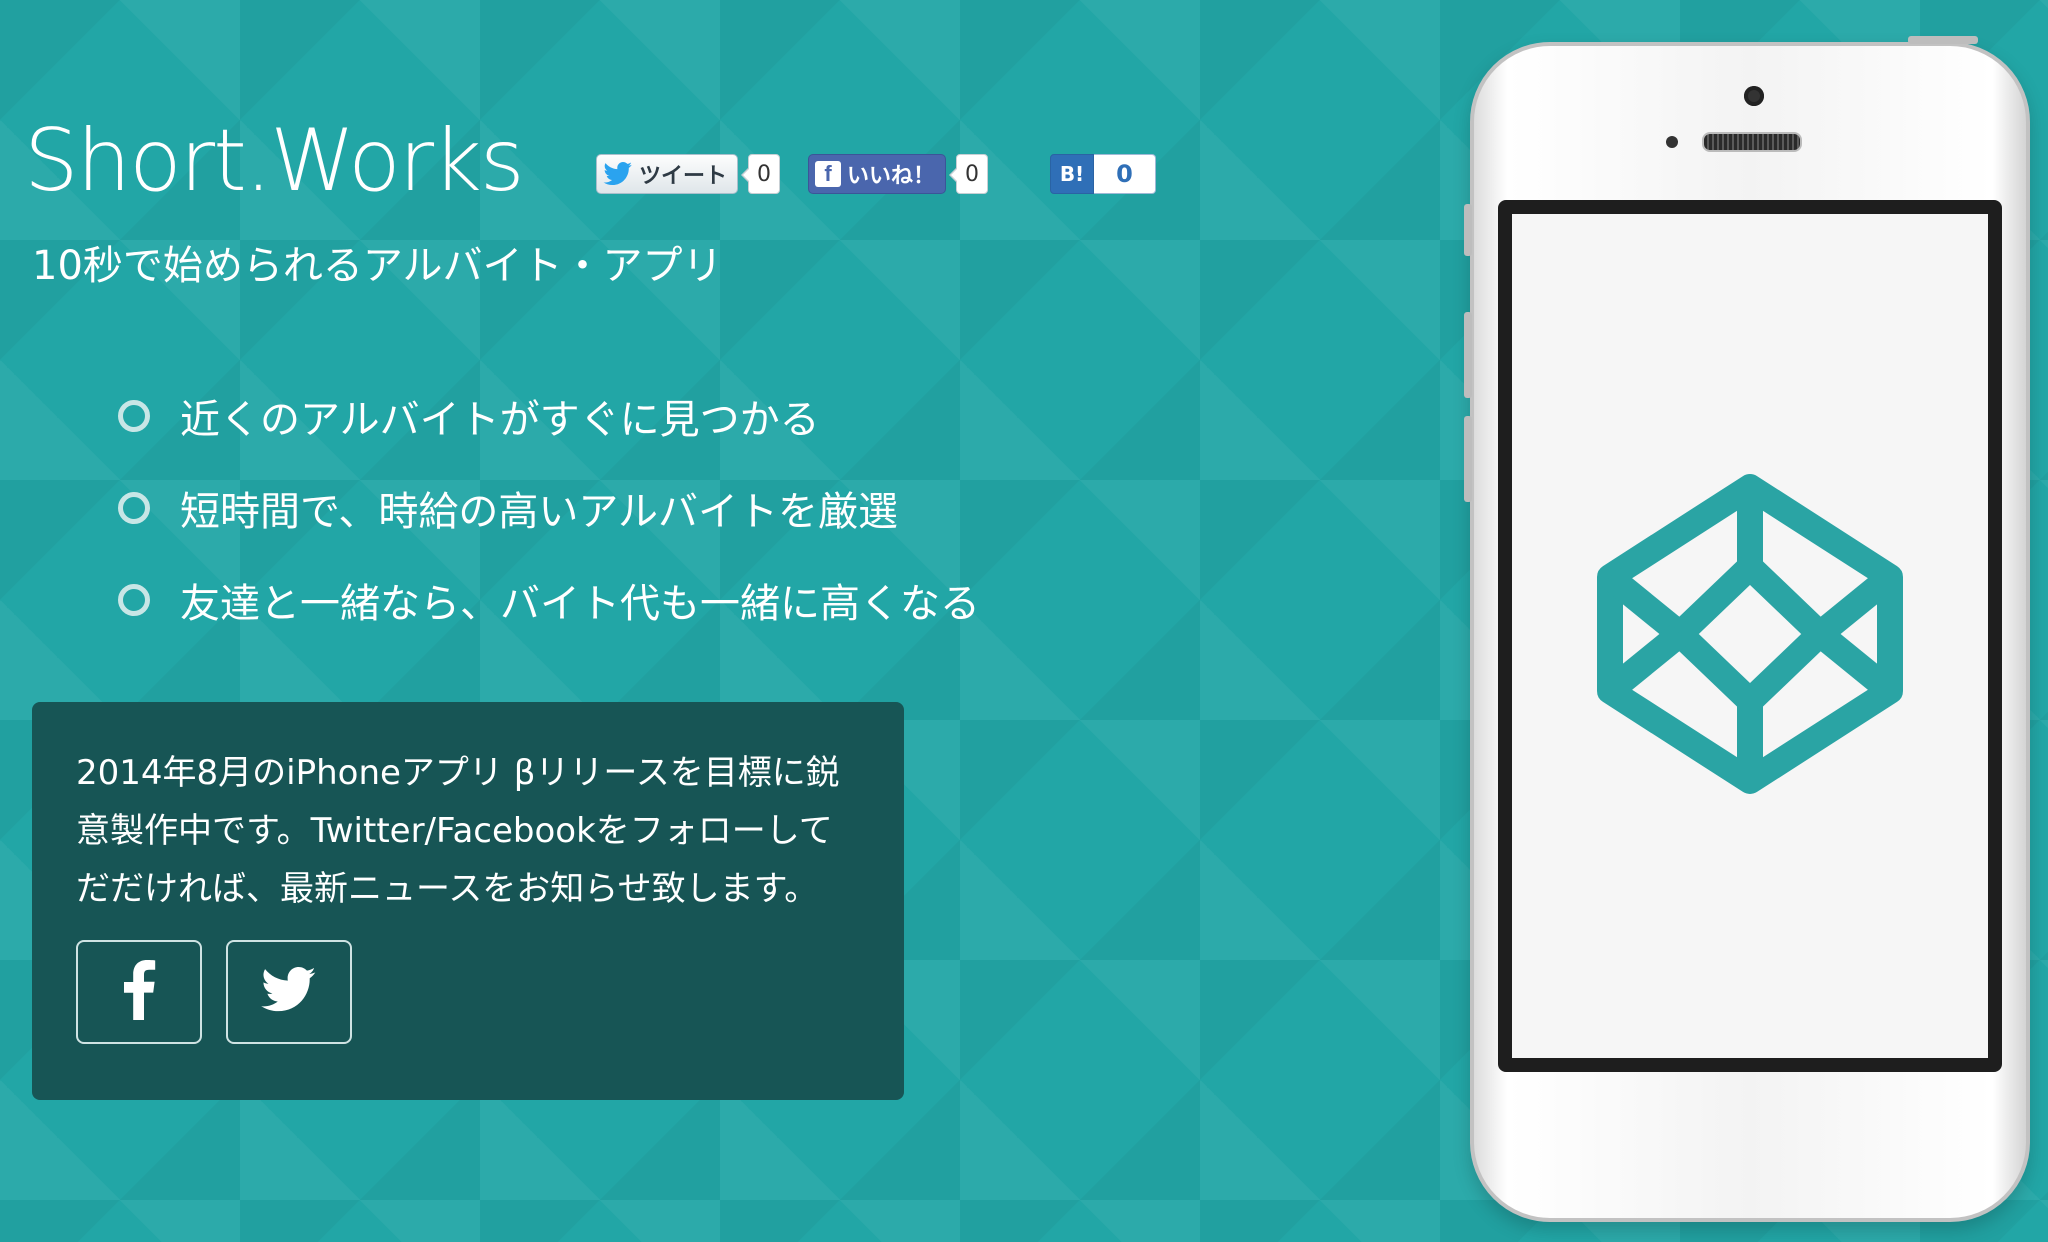 This screenshot has height=1242, width=2048. What do you see at coordinates (447, 889) in the screenshot?
I see `notice-line: だだければ、最新ニュースをお知らせ致します。` at bounding box center [447, 889].